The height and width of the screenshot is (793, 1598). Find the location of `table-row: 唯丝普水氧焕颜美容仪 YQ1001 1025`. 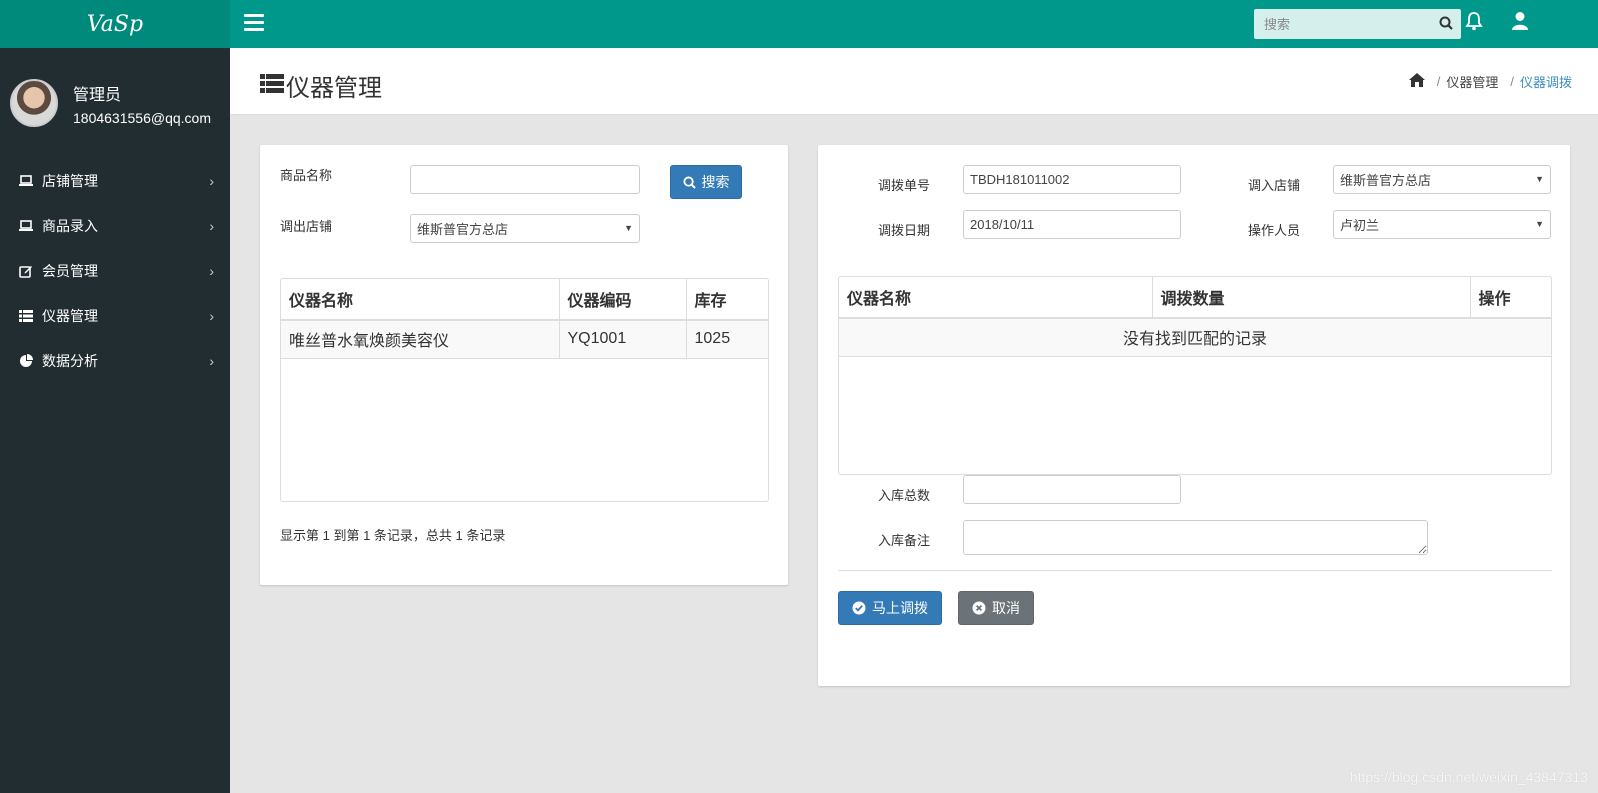

table-row: 唯丝普水氧焕颜美容仪 YQ1001 1025 is located at coordinates (524, 339).